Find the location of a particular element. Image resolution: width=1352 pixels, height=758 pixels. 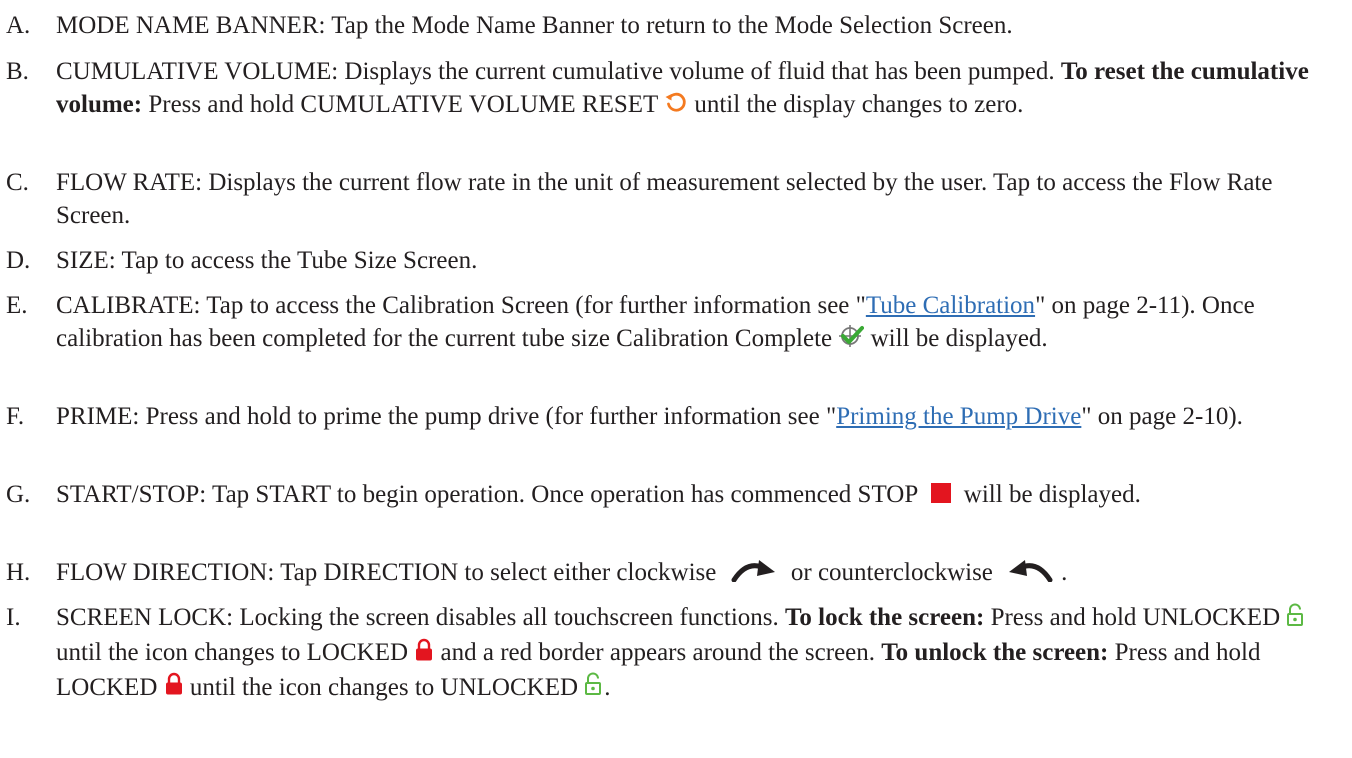

reset-icon is located at coordinates (676, 106).